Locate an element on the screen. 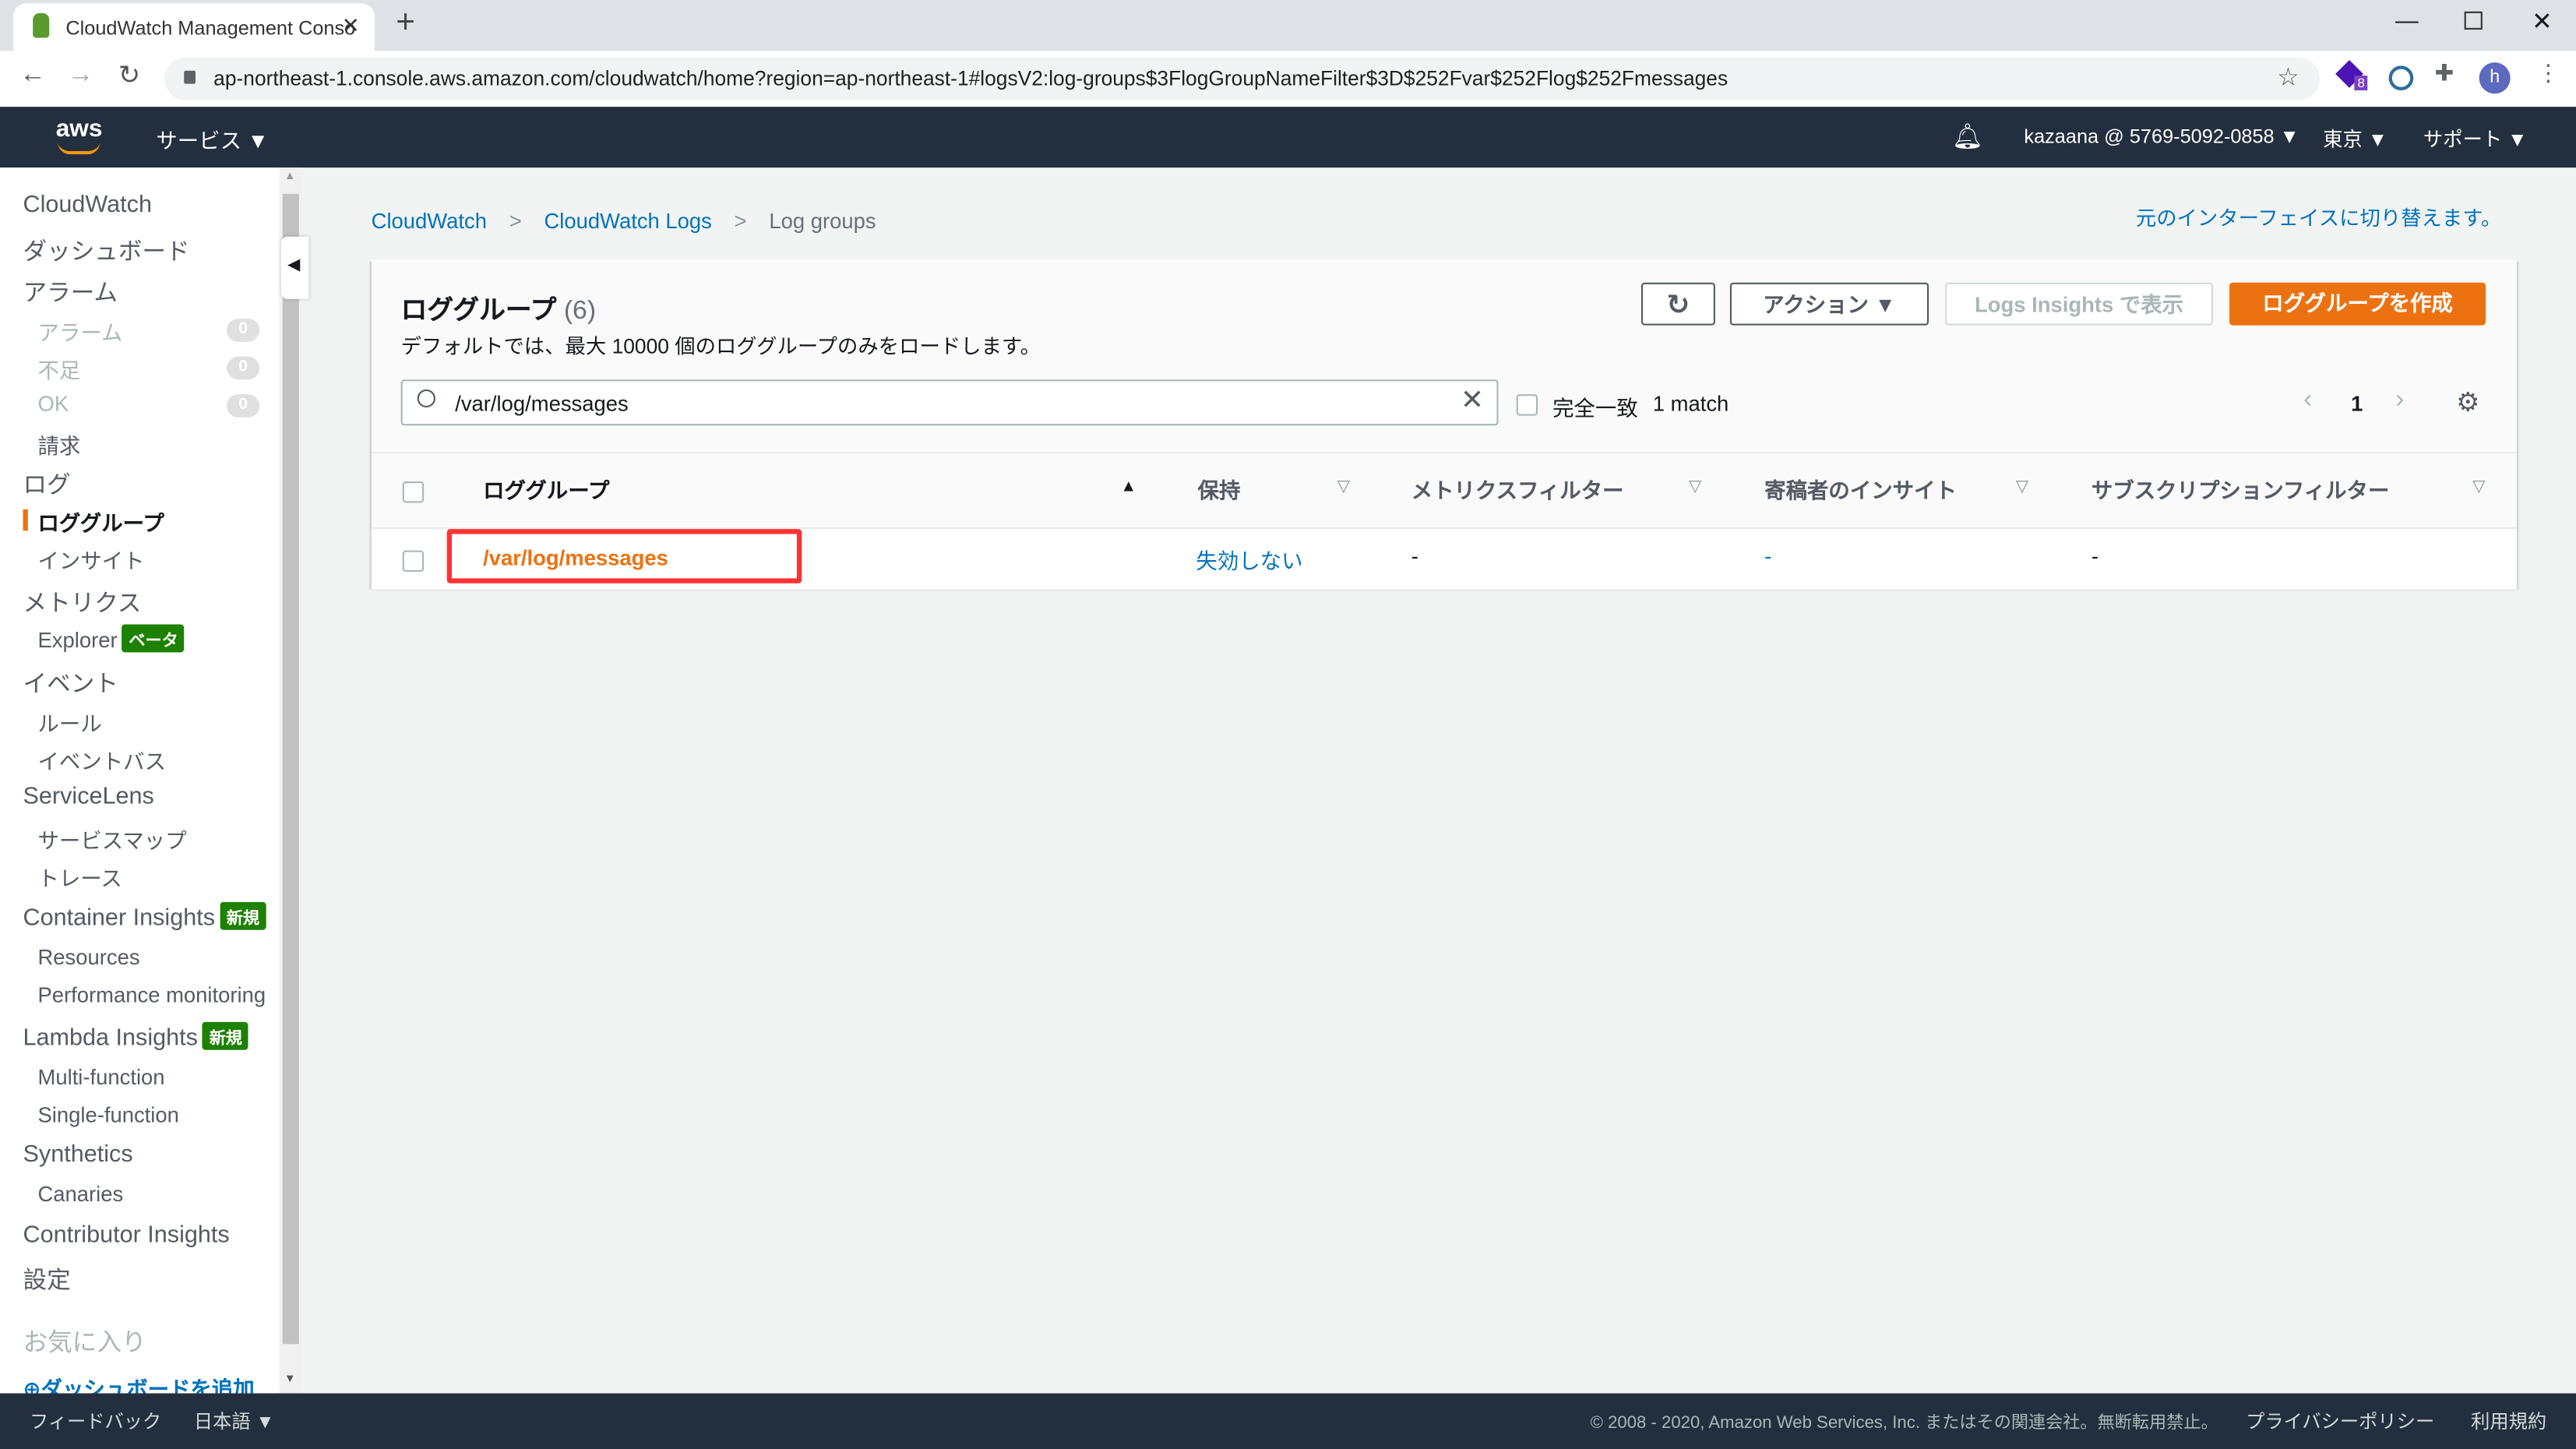 The width and height of the screenshot is (2576, 1449). column-header-retention: 保持 is located at coordinates (1220, 488).